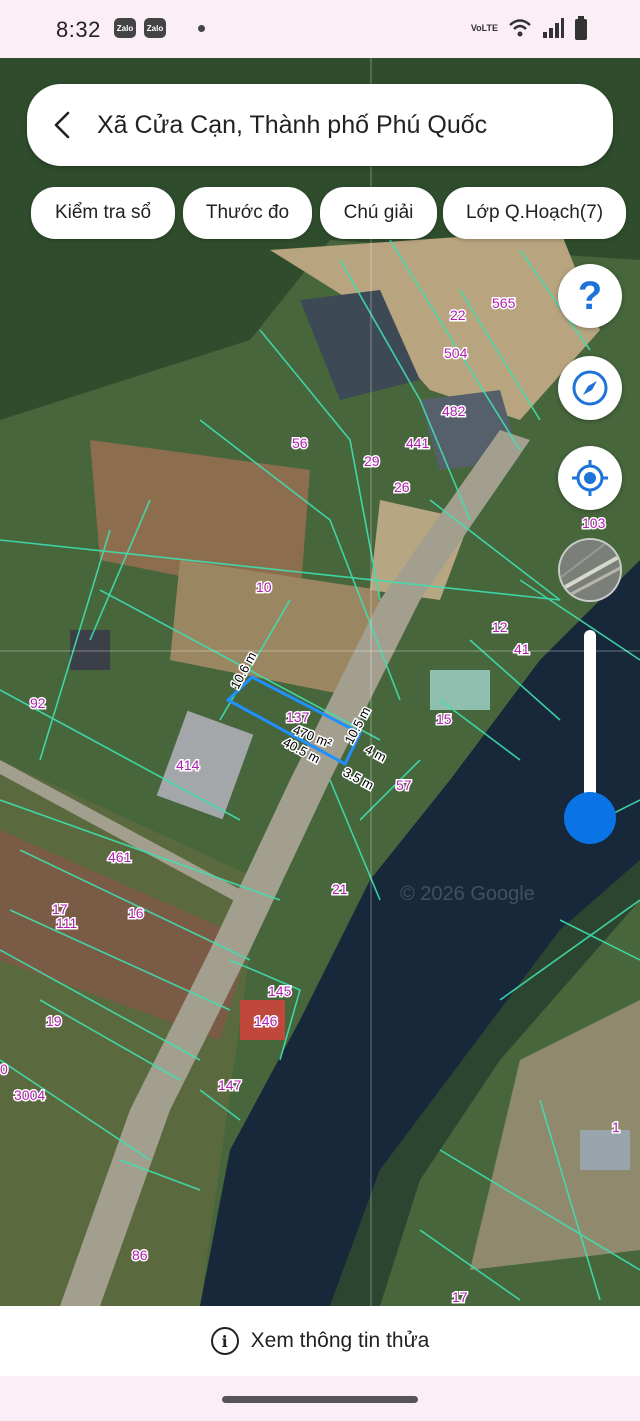  Describe the element at coordinates (404, 785) in the screenshot. I see `parcel-number: 57` at that location.